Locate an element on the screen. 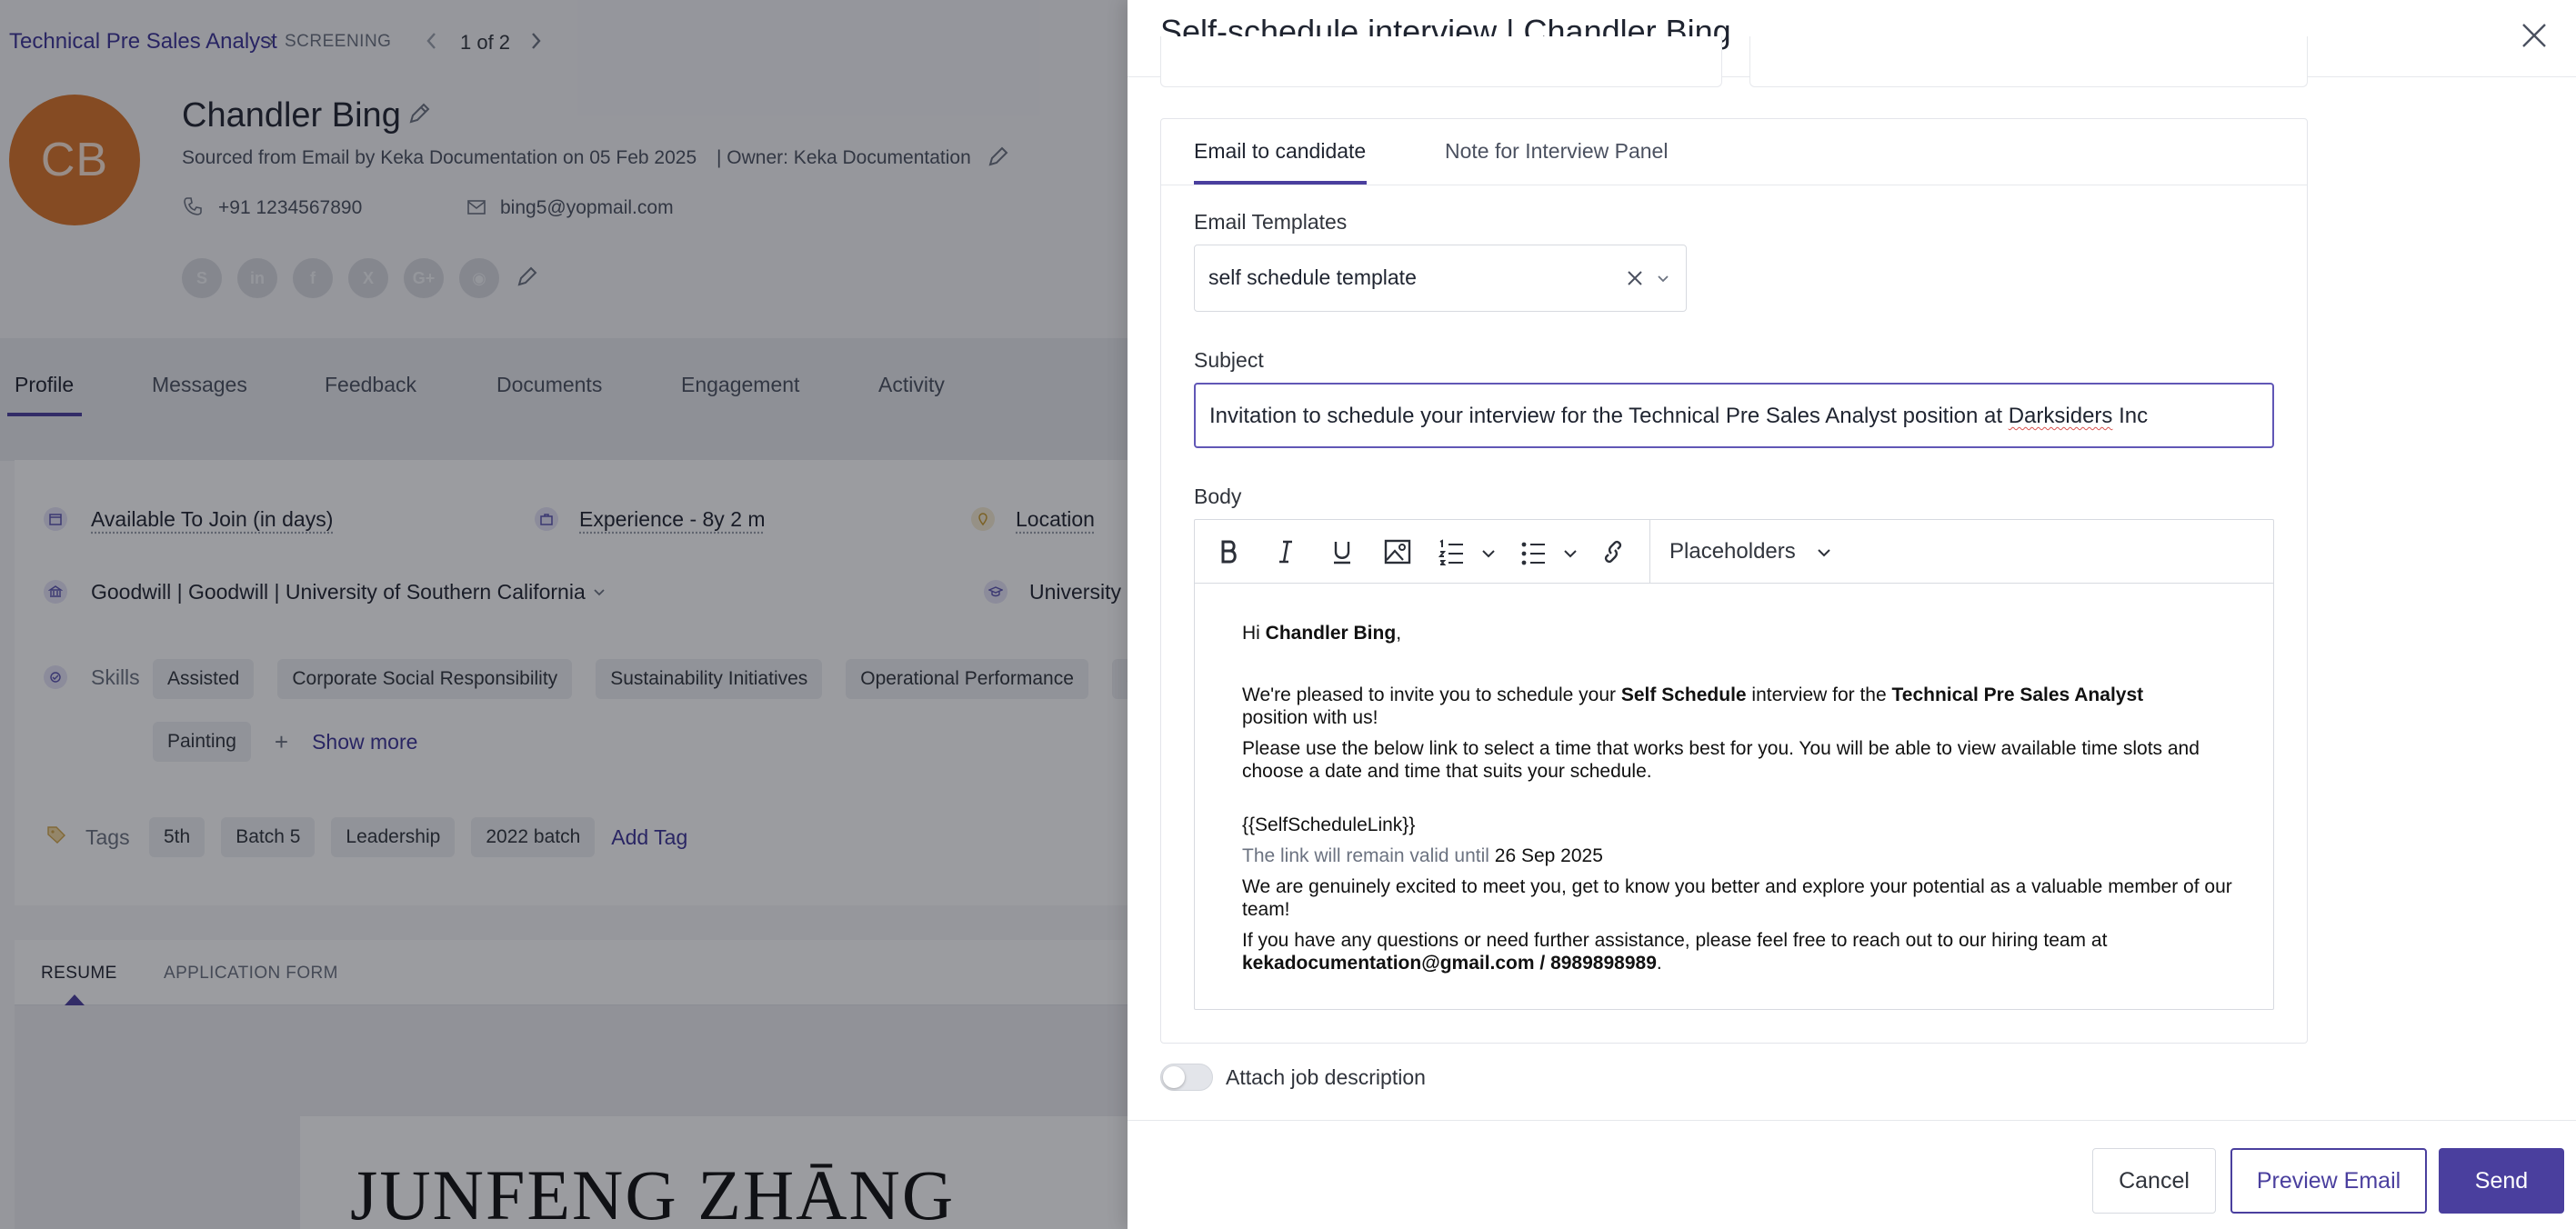  numbered-list-icon is located at coordinates (1451, 552).